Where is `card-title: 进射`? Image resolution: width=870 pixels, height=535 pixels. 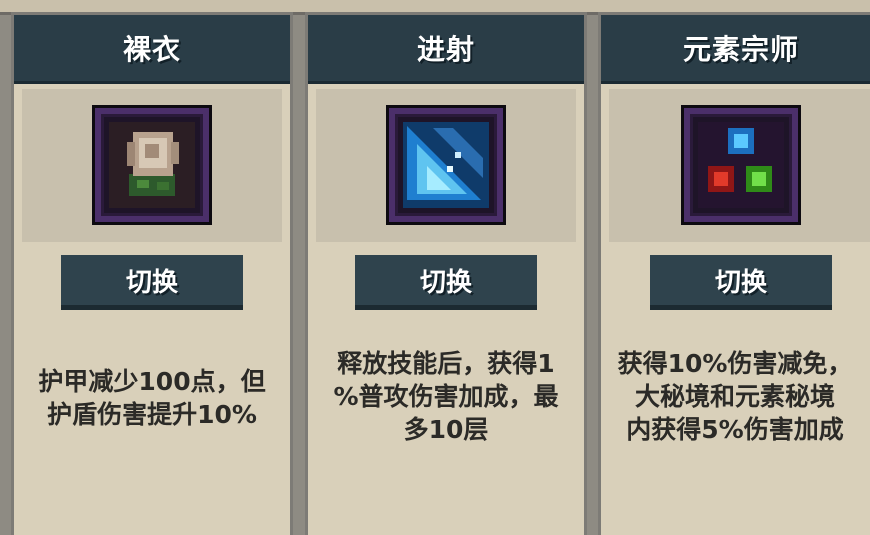 card-title: 进射 is located at coordinates (446, 49).